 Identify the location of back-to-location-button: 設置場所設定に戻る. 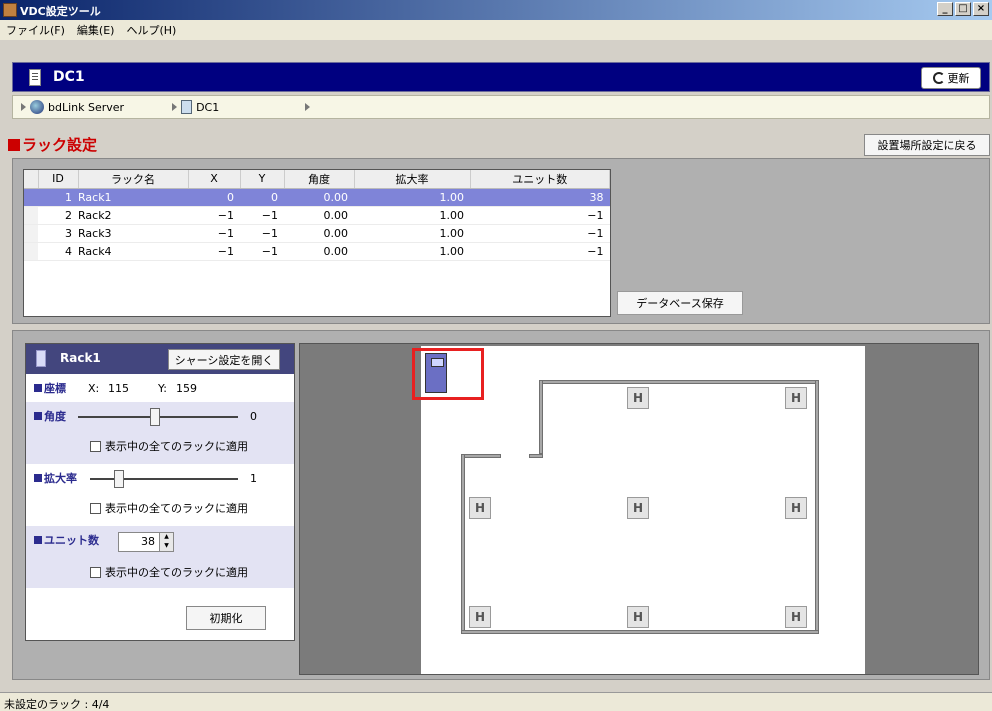
(927, 145).